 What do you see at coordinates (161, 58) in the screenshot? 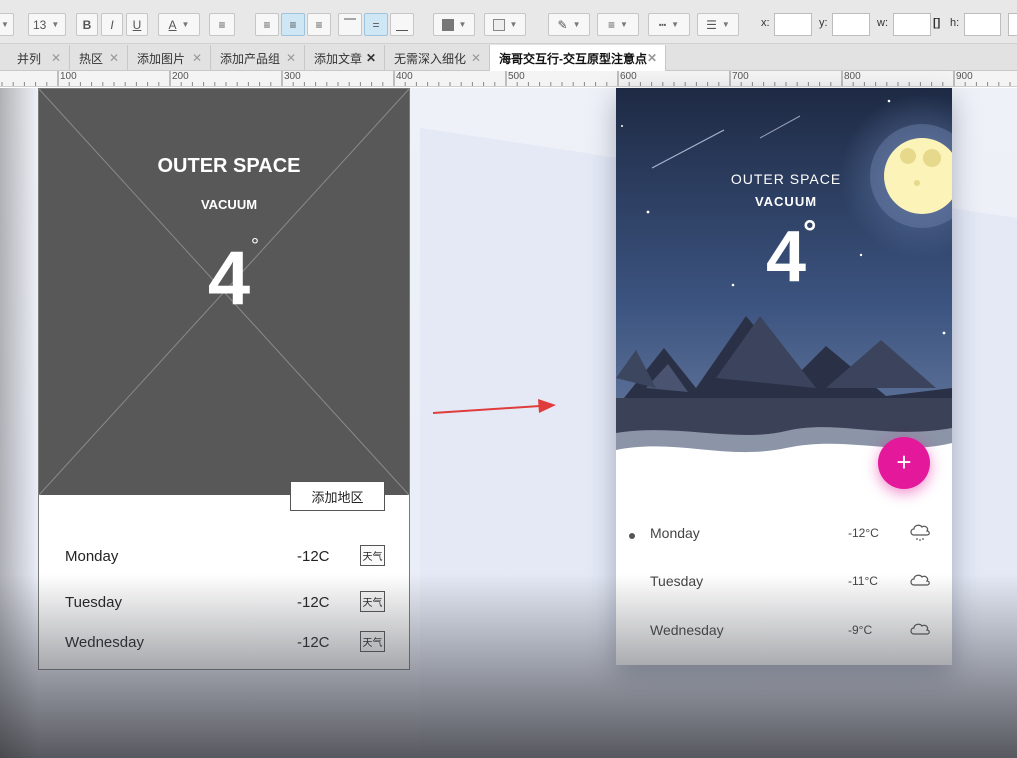
I see `tab-label: 添加图片` at bounding box center [161, 58].